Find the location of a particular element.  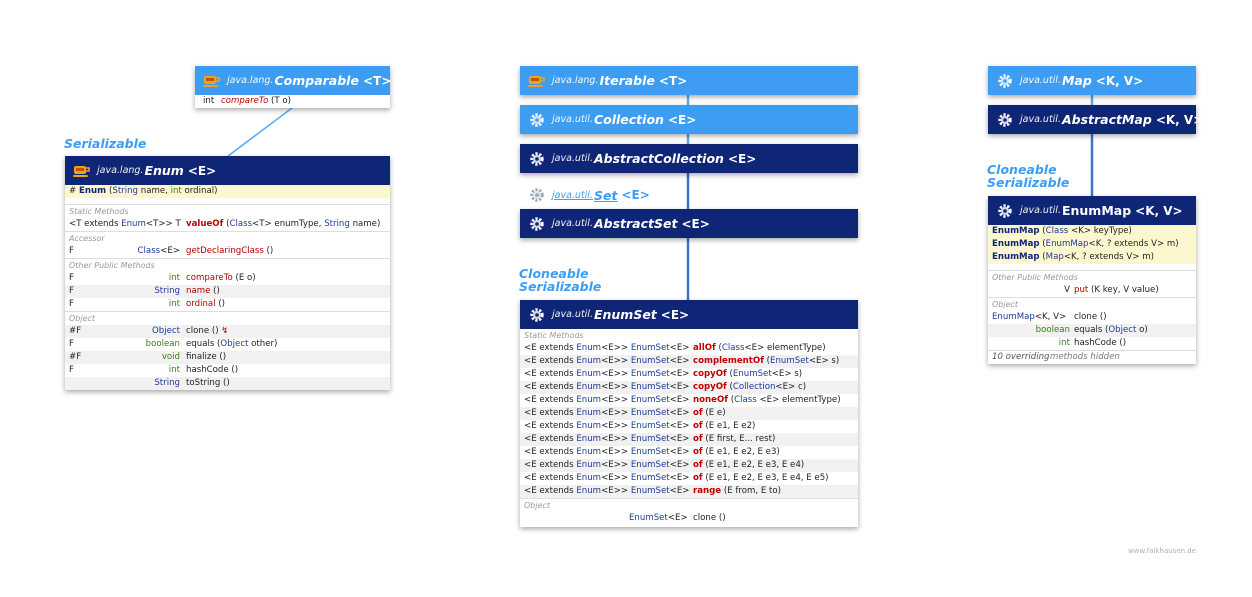

method-row: F Class<E> getDeclaringClass () is located at coordinates (227, 251).